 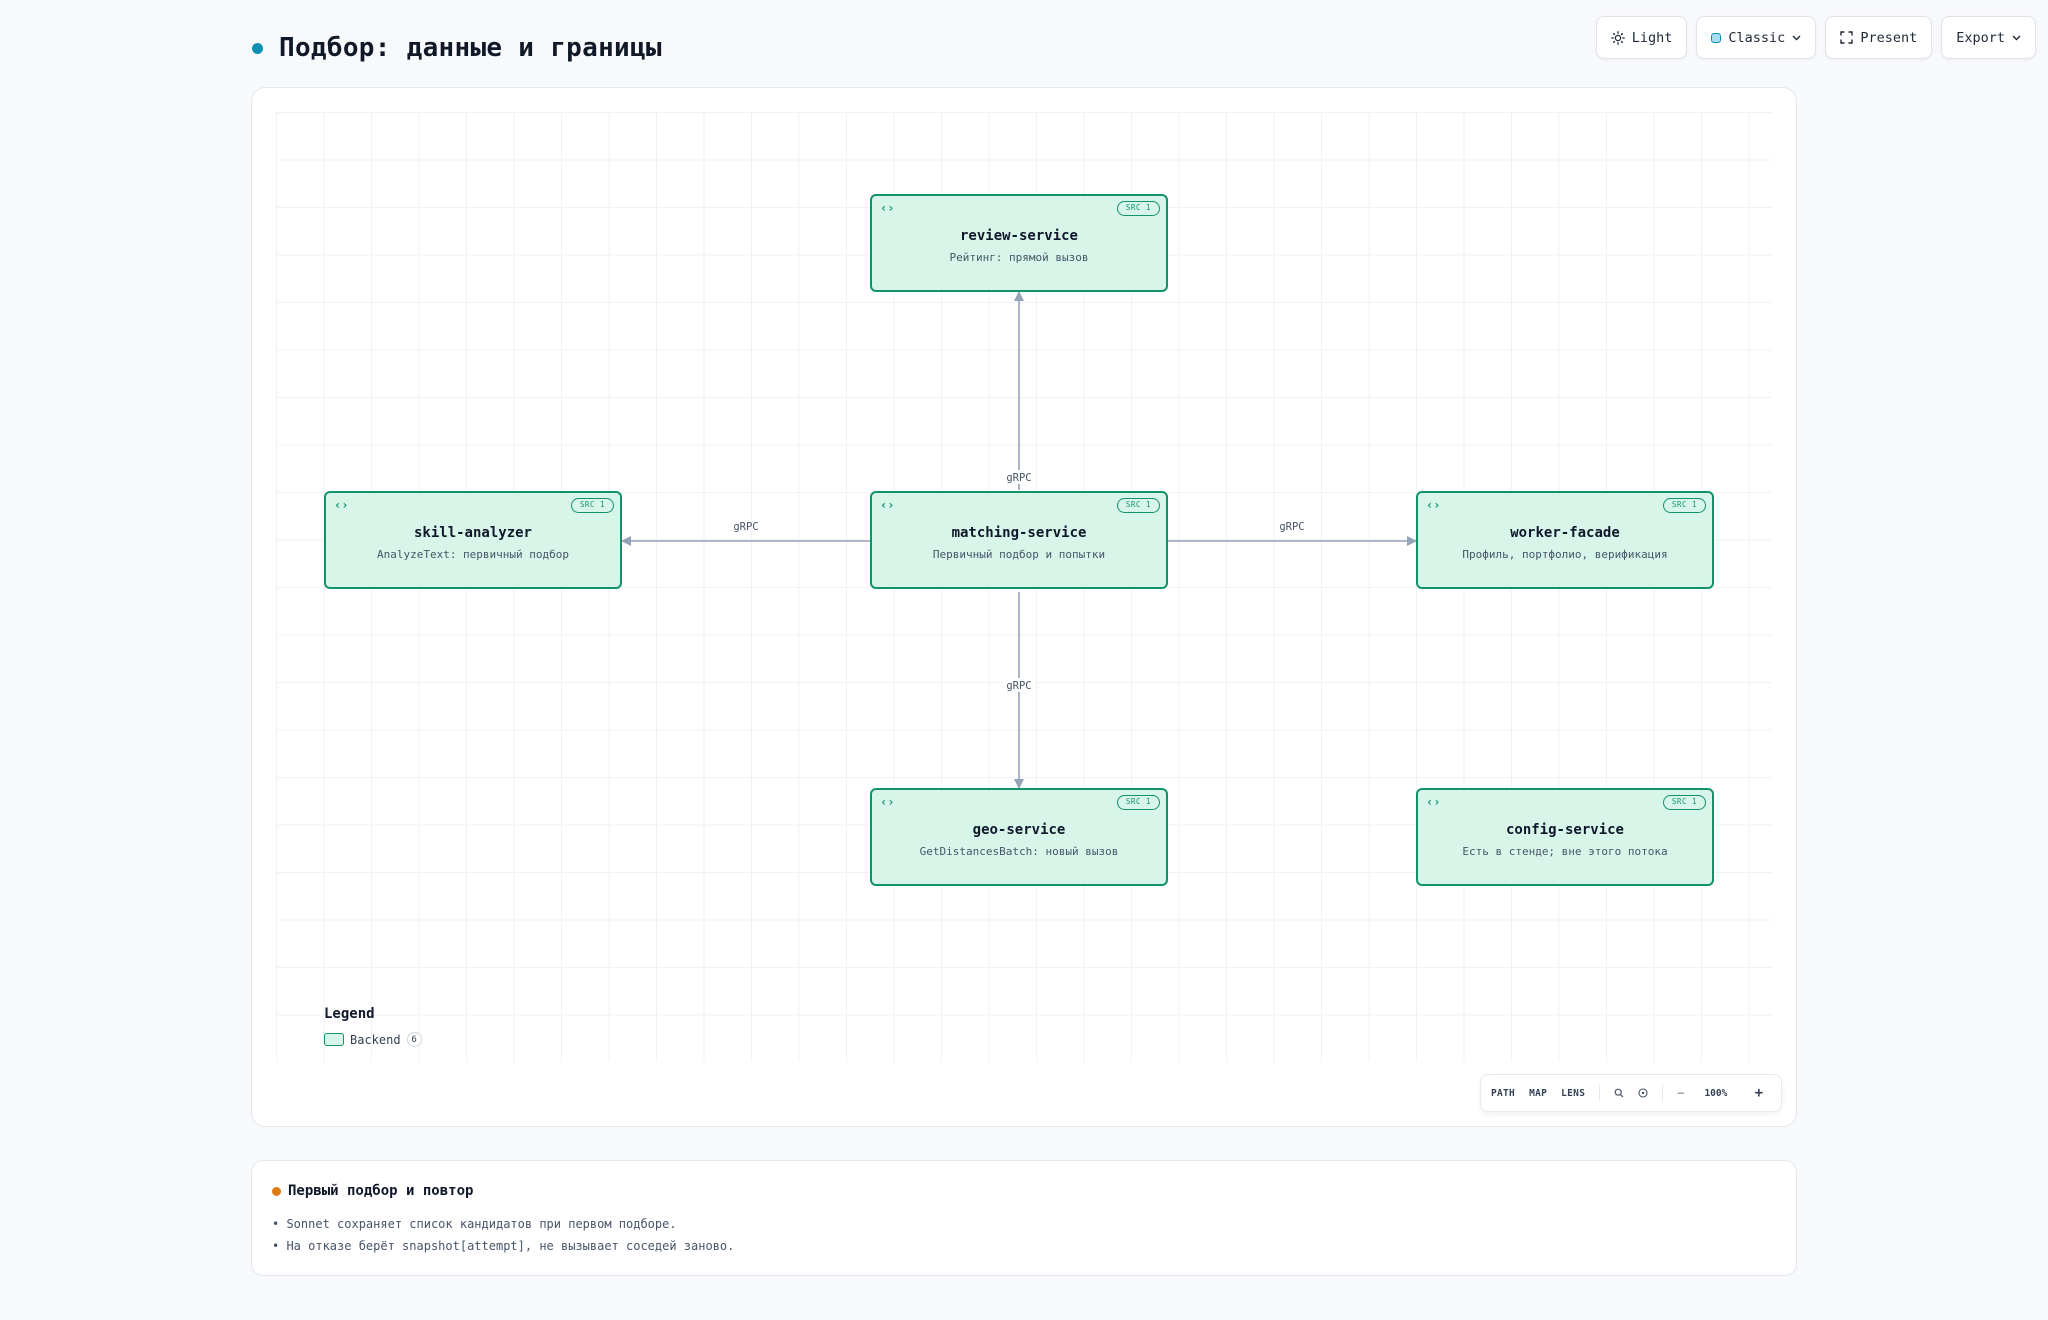 What do you see at coordinates (1889, 37) in the screenshot?
I see `present-label: Present` at bounding box center [1889, 37].